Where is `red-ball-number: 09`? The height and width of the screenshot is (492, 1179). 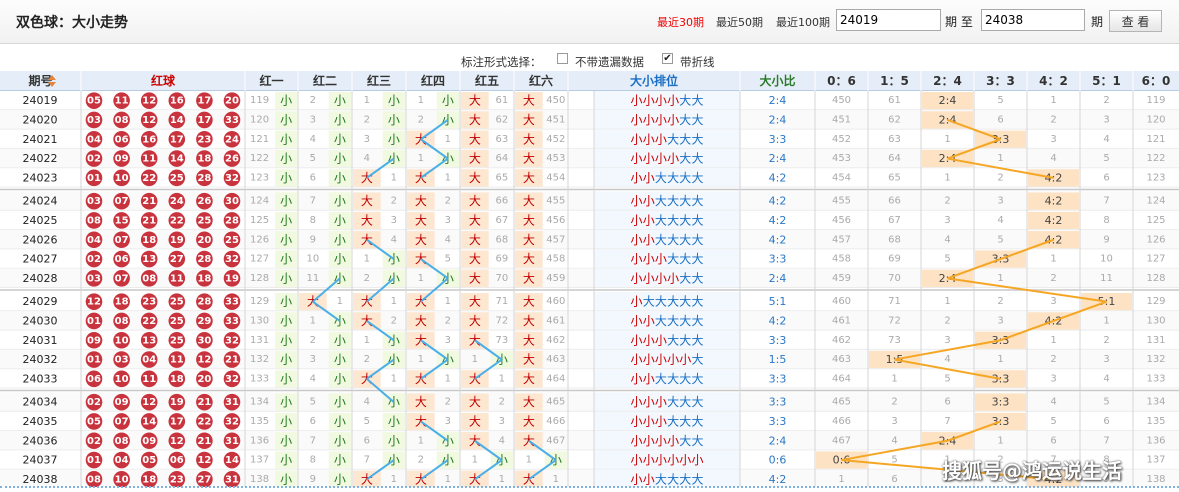 red-ball-number: 09 is located at coordinates (149, 441).